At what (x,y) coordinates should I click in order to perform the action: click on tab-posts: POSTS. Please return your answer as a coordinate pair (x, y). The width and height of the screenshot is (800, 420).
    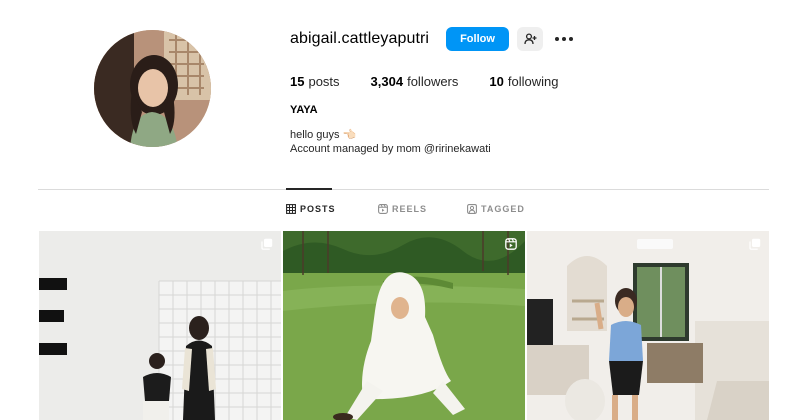
    Looking at the image, I should click on (311, 209).